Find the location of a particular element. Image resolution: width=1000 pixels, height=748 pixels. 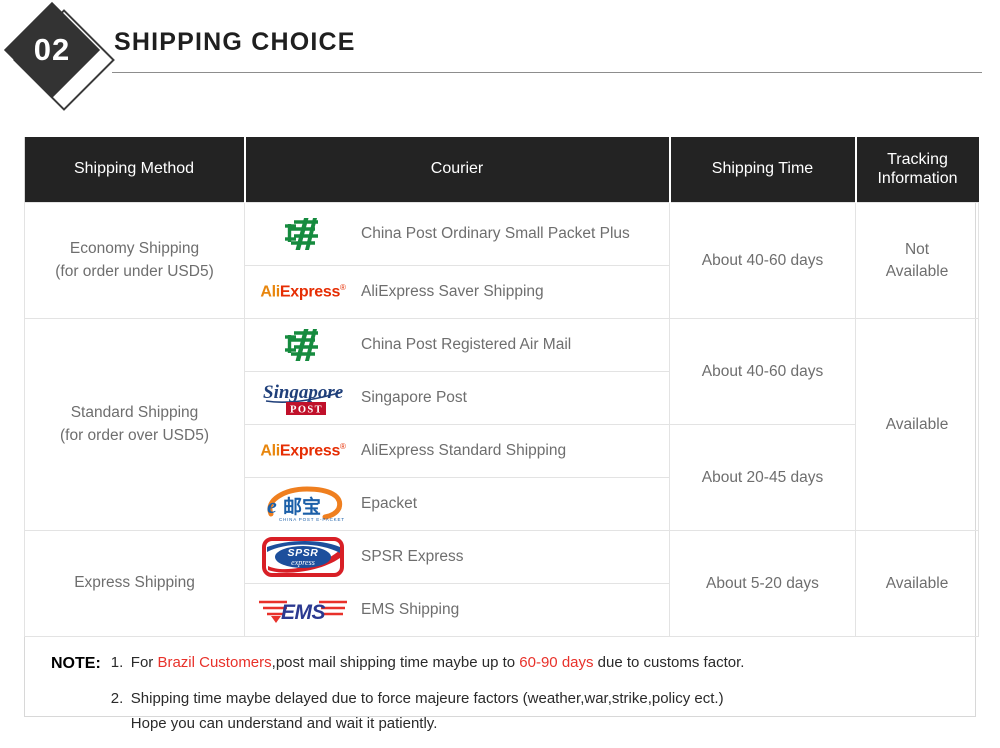

courier-cell: SPSR express SPSR Express is located at coordinates (457, 557).